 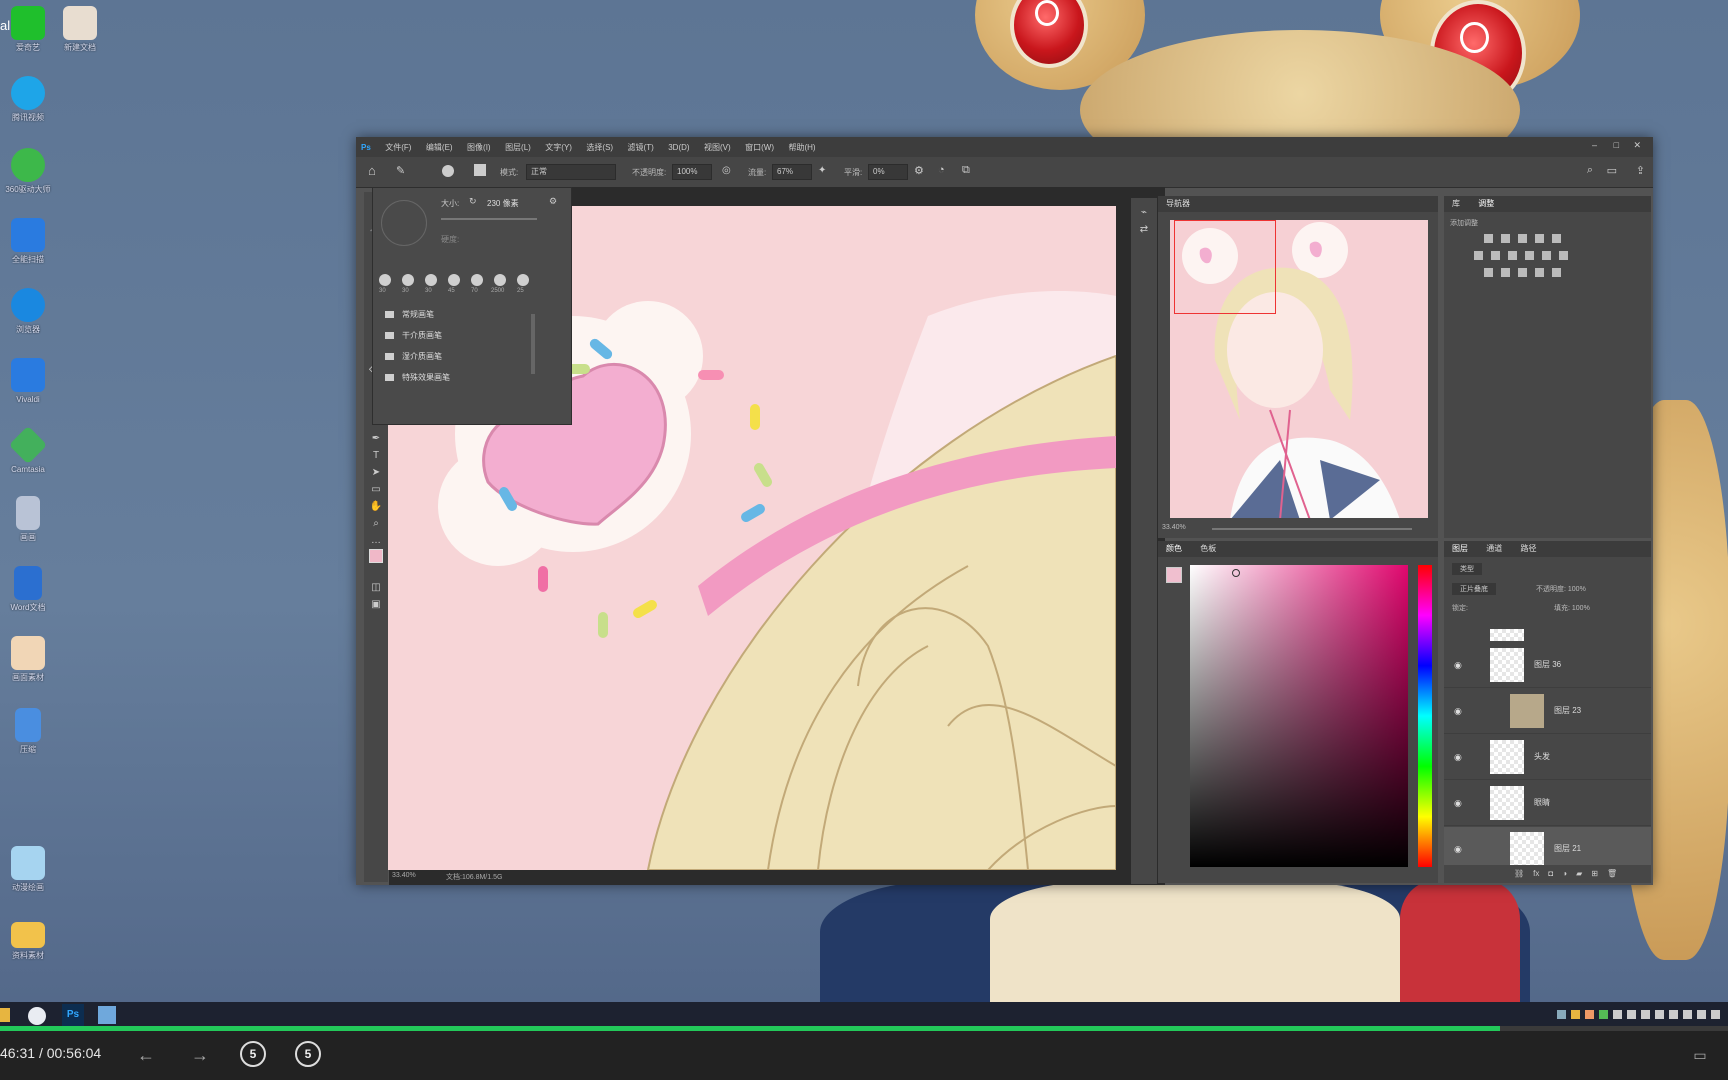 What do you see at coordinates (1505, 272) in the screenshot?
I see `posterize-icon` at bounding box center [1505, 272].